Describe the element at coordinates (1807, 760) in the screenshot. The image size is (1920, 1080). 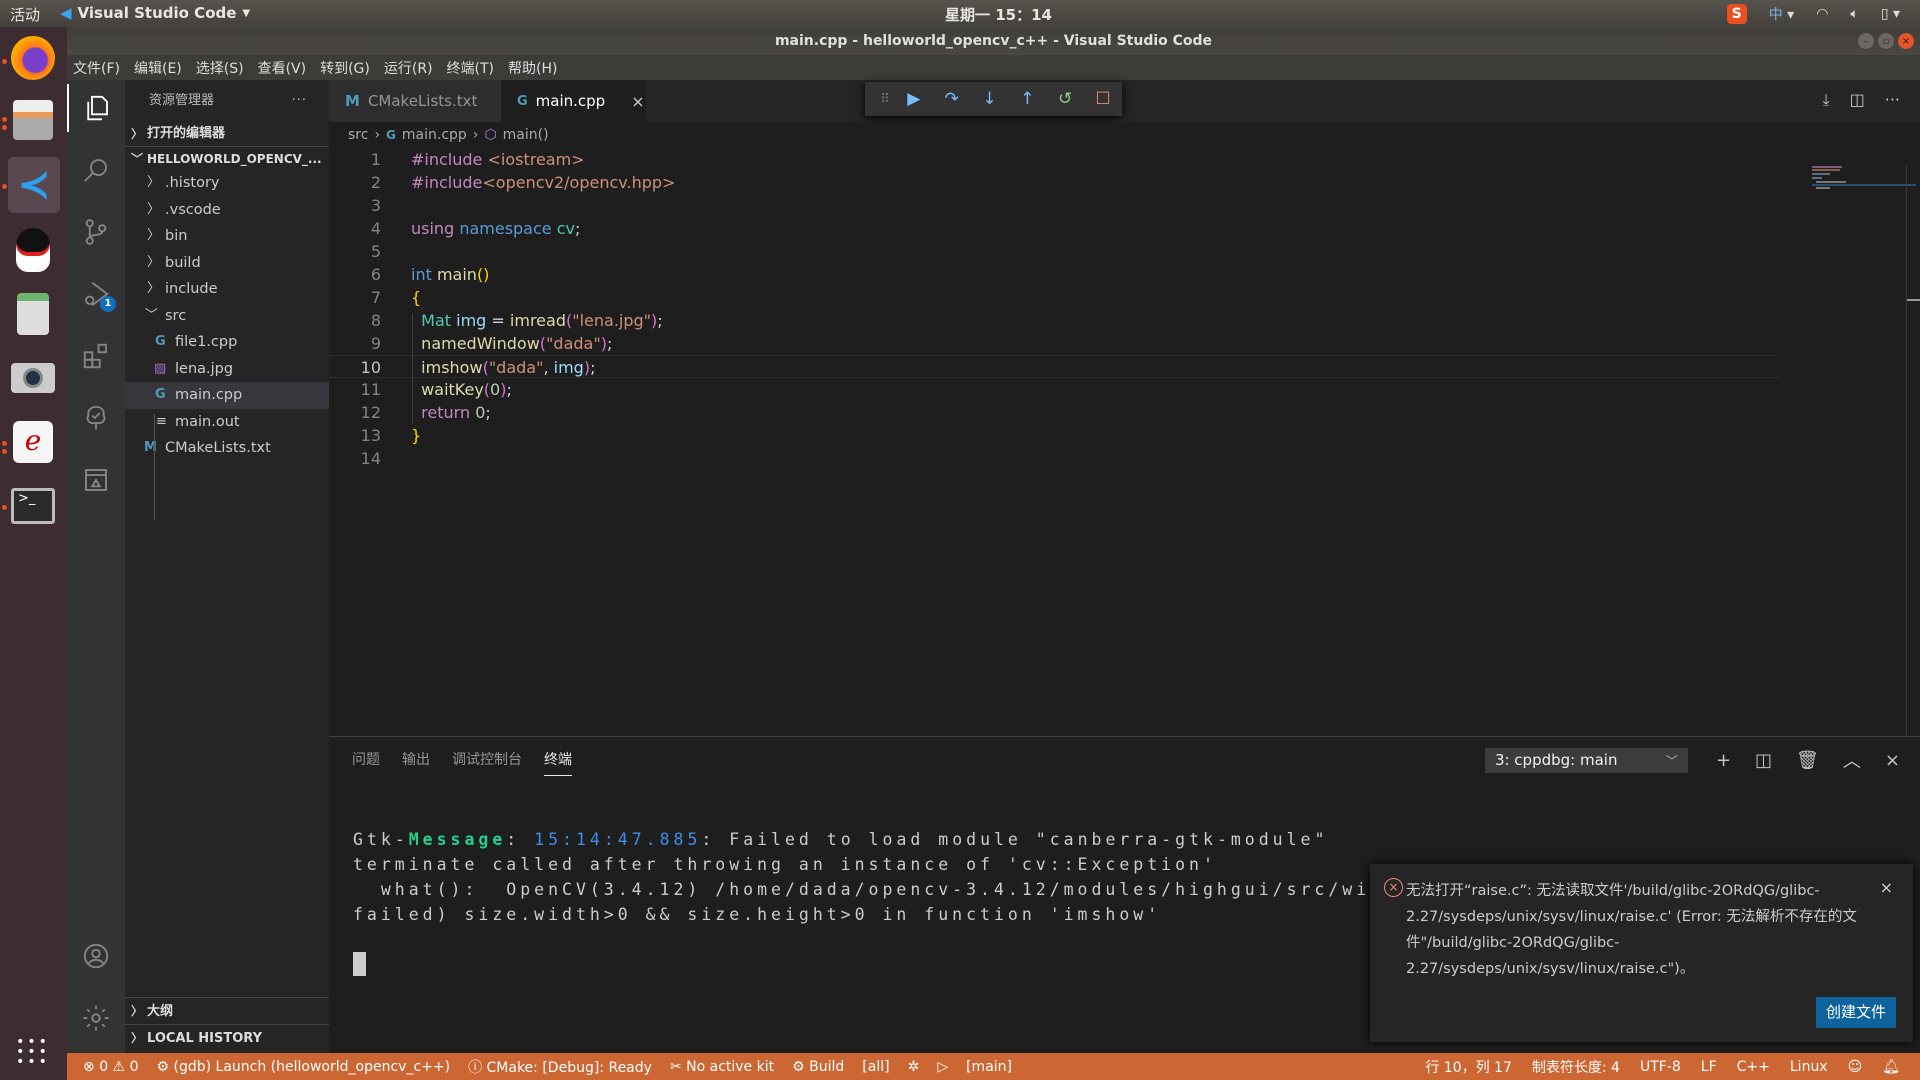
I see `kill-terminal-button: 🗑︎` at that location.